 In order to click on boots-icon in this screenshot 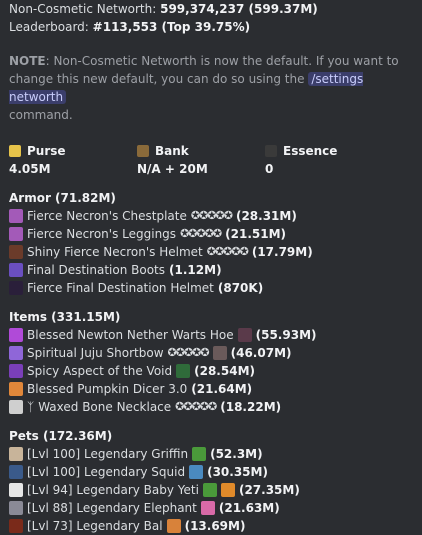, I will do `click(16, 270)`.